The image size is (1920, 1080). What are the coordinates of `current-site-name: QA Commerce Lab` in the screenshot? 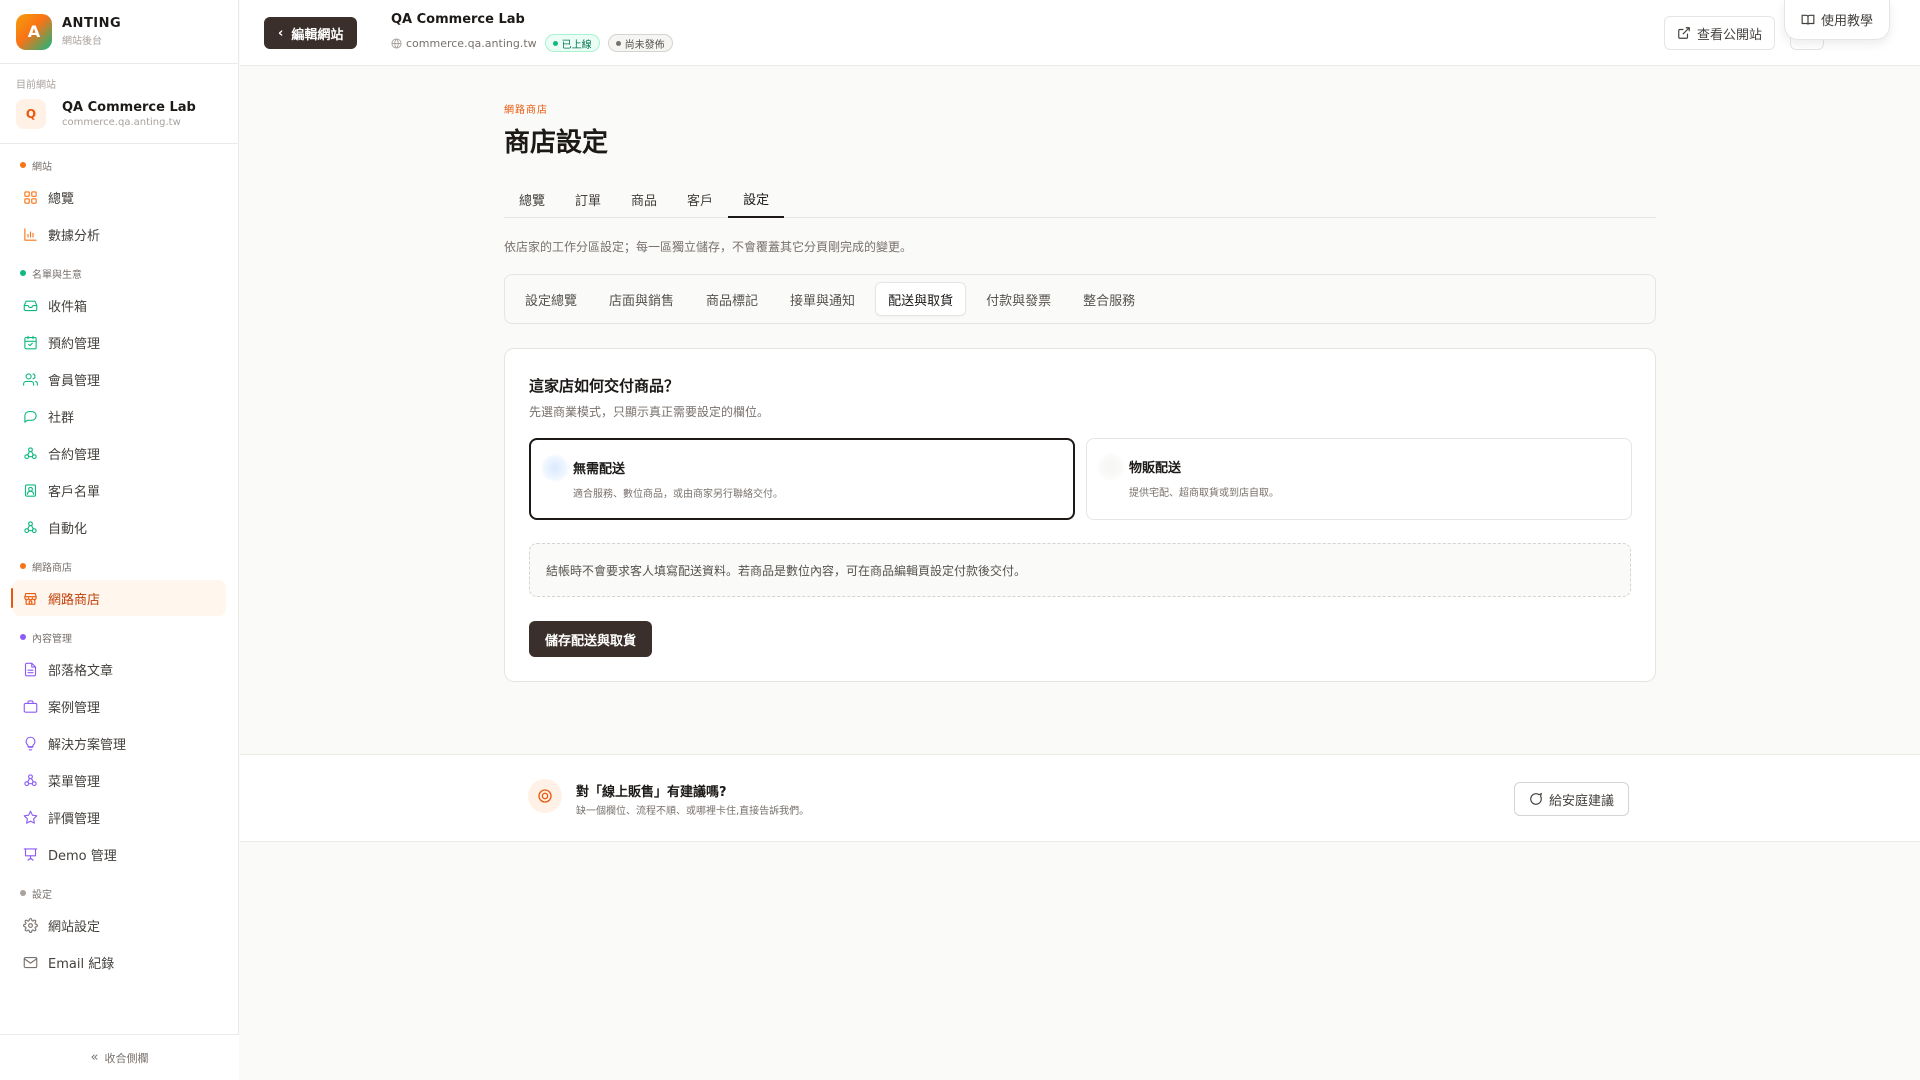 It's located at (129, 107).